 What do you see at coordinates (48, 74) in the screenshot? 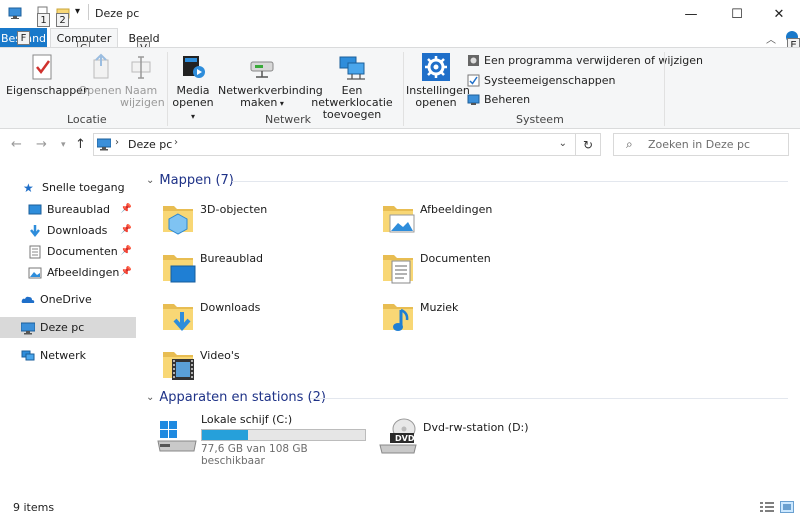
I see `properties-button: Eigenschappen` at bounding box center [48, 74].